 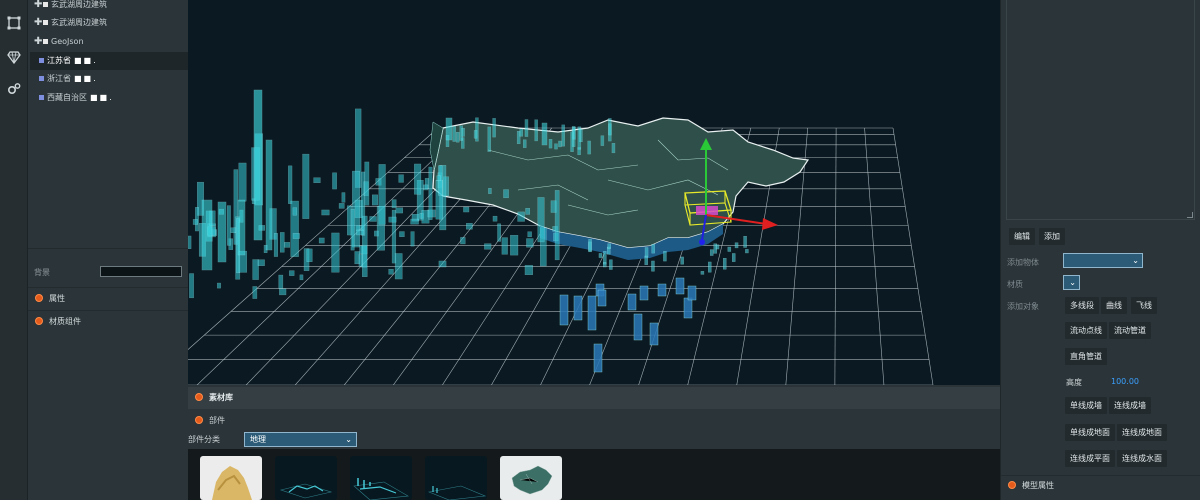 What do you see at coordinates (113, 42) in the screenshot?
I see `tree-item: ✚ GeoJson` at bounding box center [113, 42].